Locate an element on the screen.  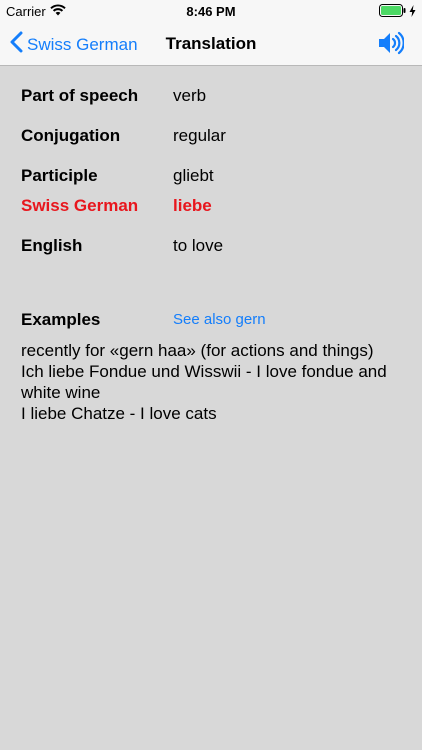
english-label: English is located at coordinates (52, 245).